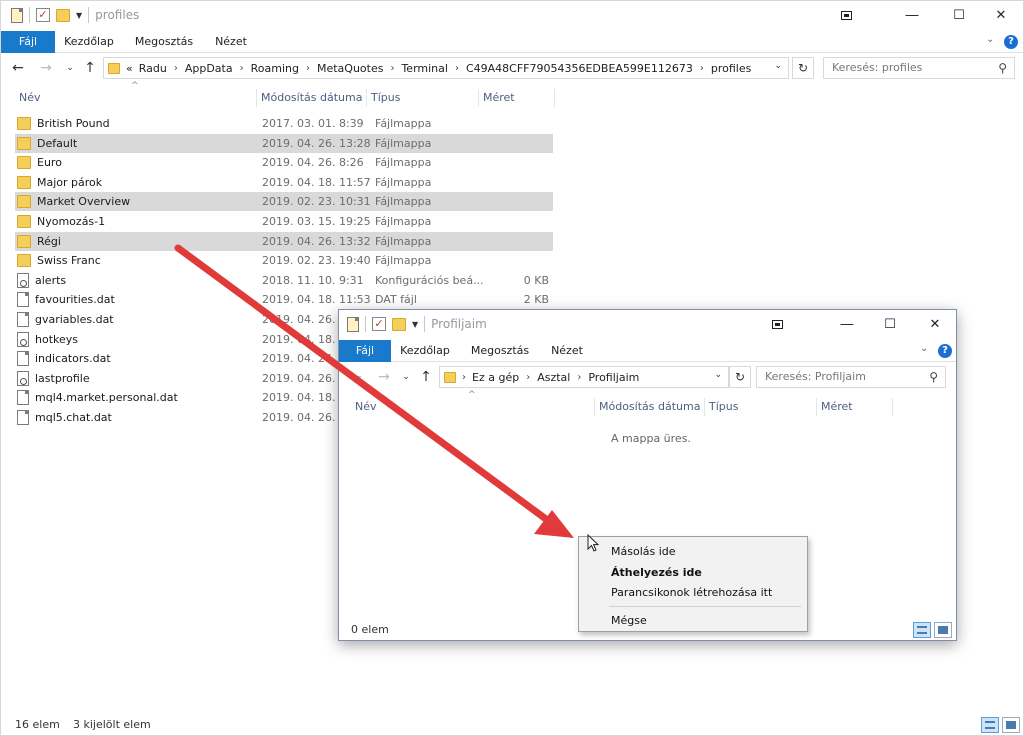 This screenshot has height=736, width=1024. Describe the element at coordinates (284, 143) in the screenshot. I see `file-row: Default 2019. 04. 26. 13:28 Fájlmappa` at that location.